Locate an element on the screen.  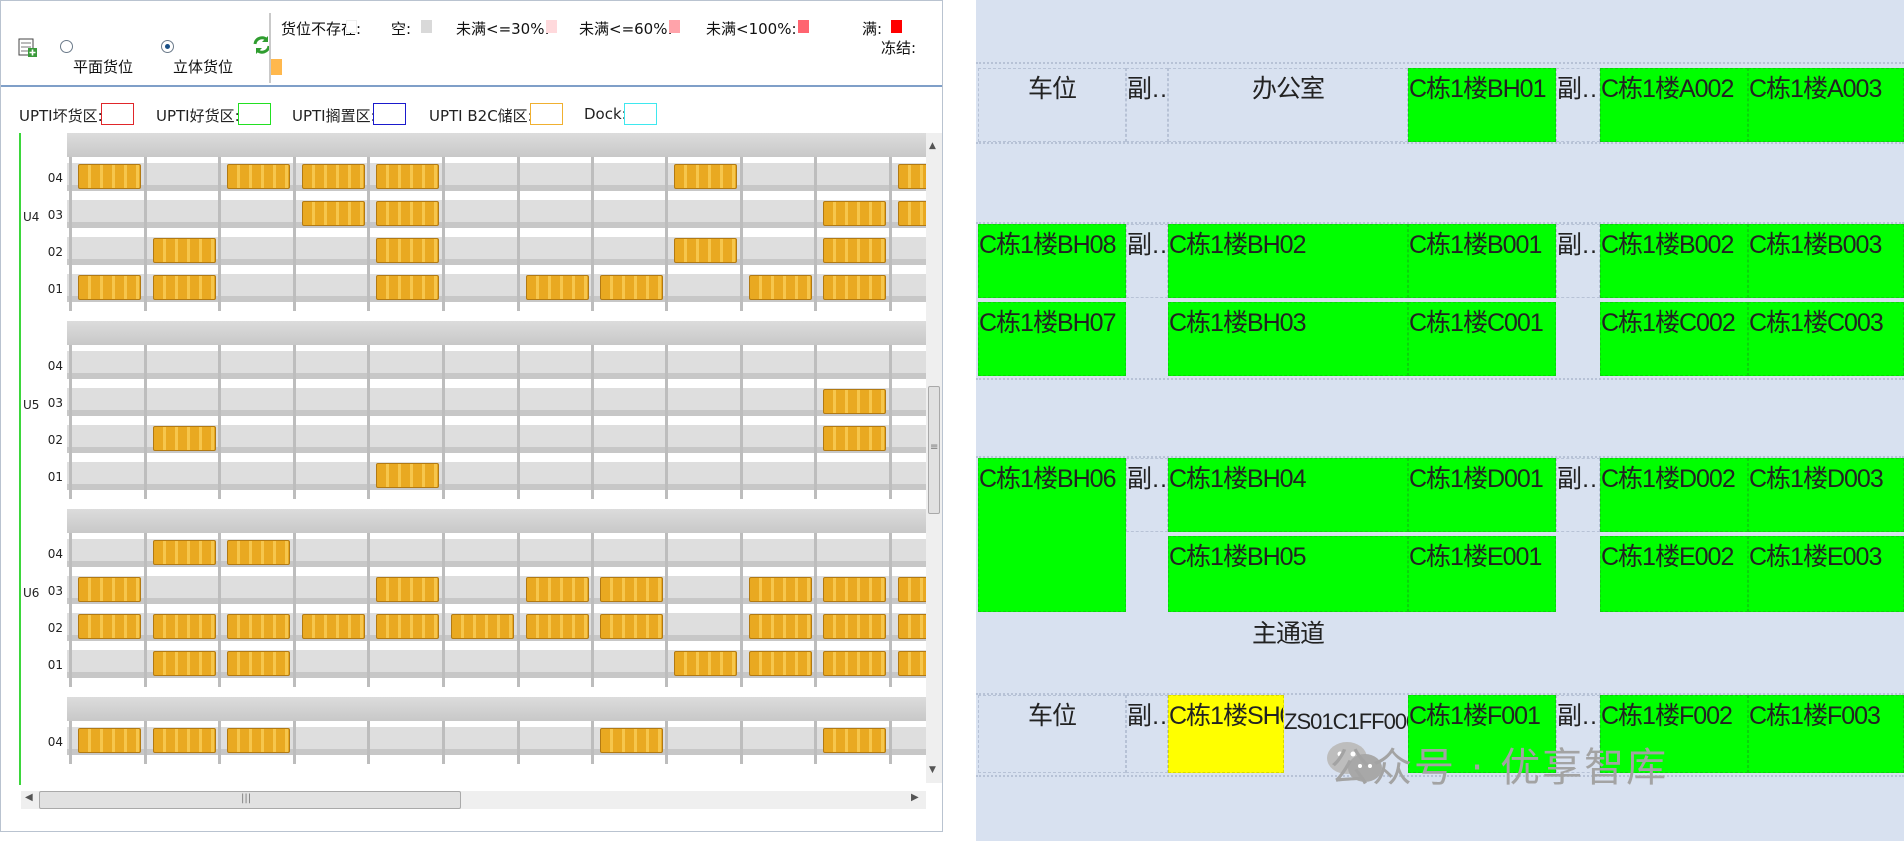
location-cell: C栋1楼A003 is located at coordinates (1826, 105).